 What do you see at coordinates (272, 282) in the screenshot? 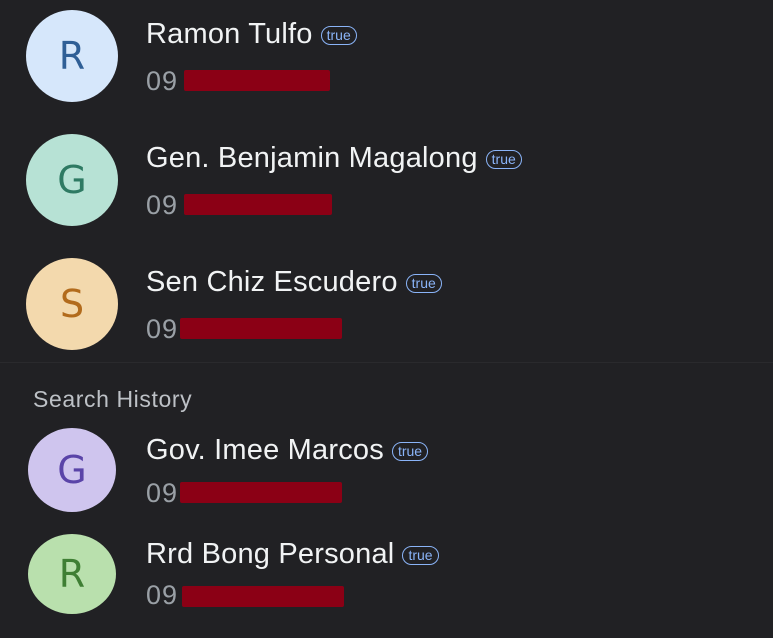
I see `contact-name: Sen Chiz Escudero` at bounding box center [272, 282].